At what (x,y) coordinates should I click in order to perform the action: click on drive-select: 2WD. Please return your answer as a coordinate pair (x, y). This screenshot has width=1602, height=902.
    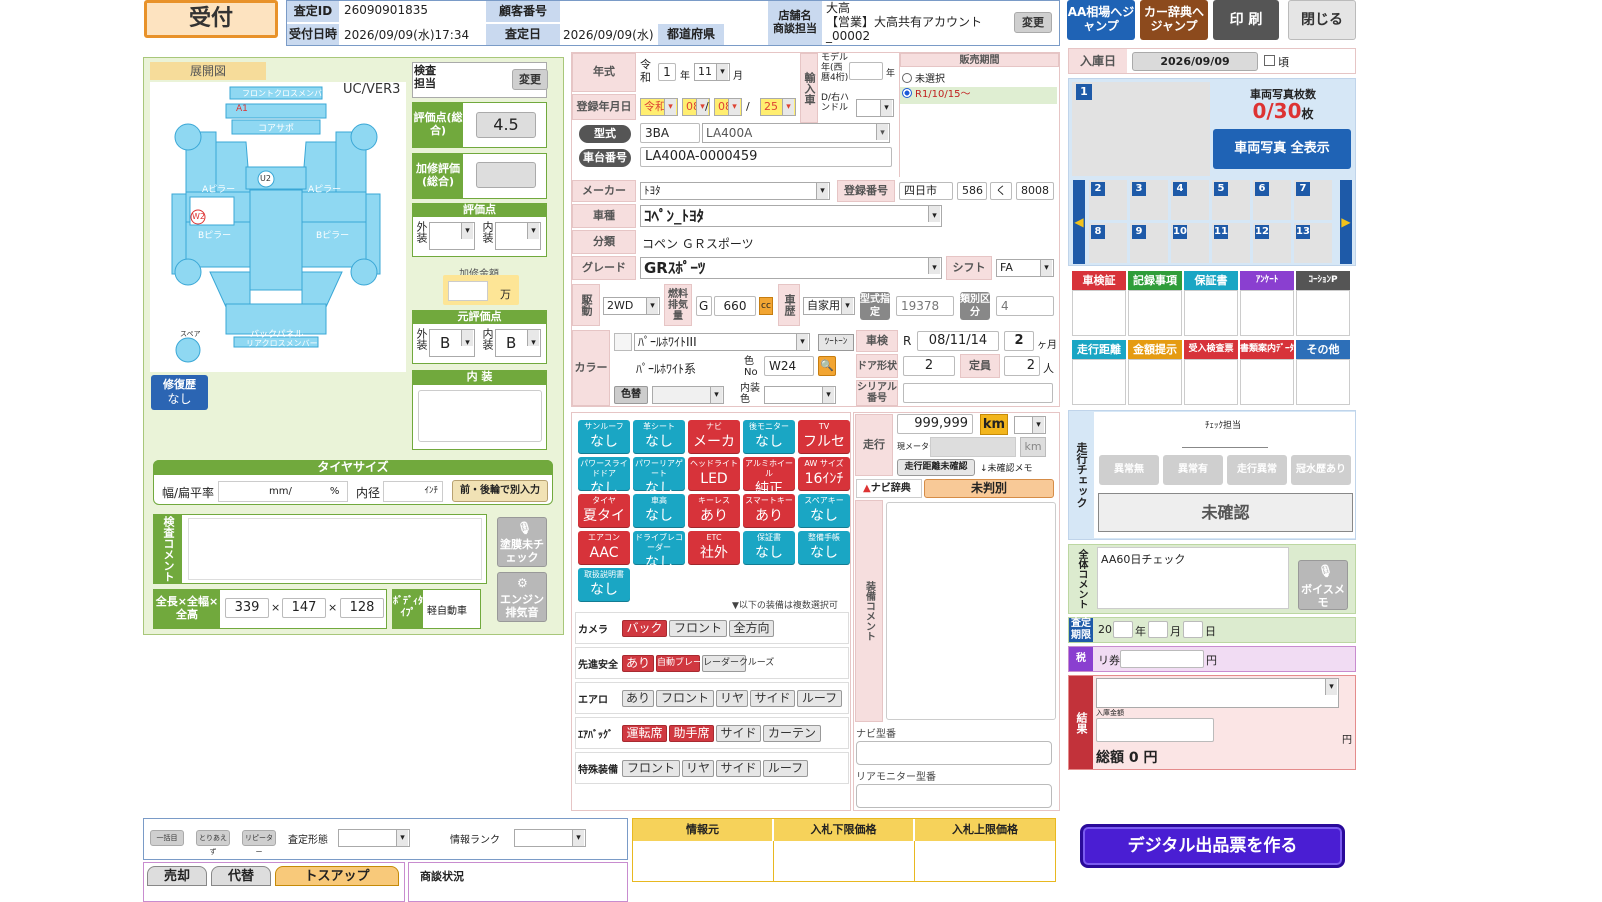
    Looking at the image, I should click on (631, 306).